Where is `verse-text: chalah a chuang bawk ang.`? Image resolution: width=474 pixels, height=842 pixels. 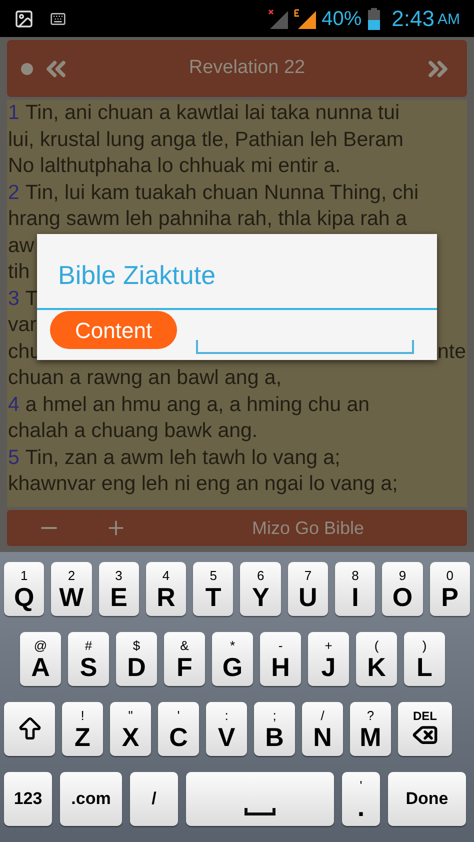 verse-text: chalah a chuang bawk ang. is located at coordinates (133, 431).